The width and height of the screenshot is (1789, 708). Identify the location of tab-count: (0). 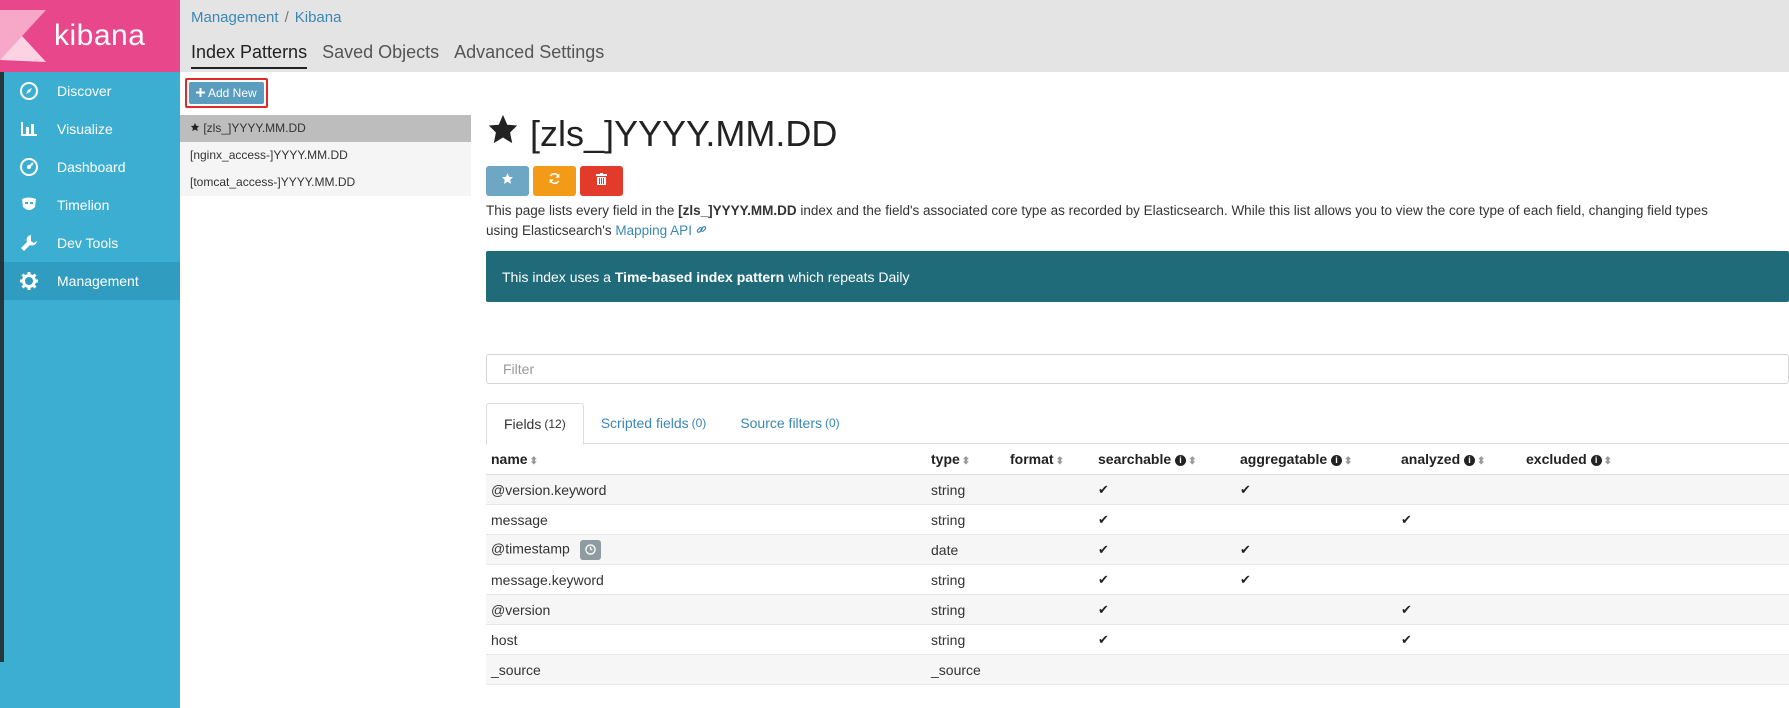
(699, 423).